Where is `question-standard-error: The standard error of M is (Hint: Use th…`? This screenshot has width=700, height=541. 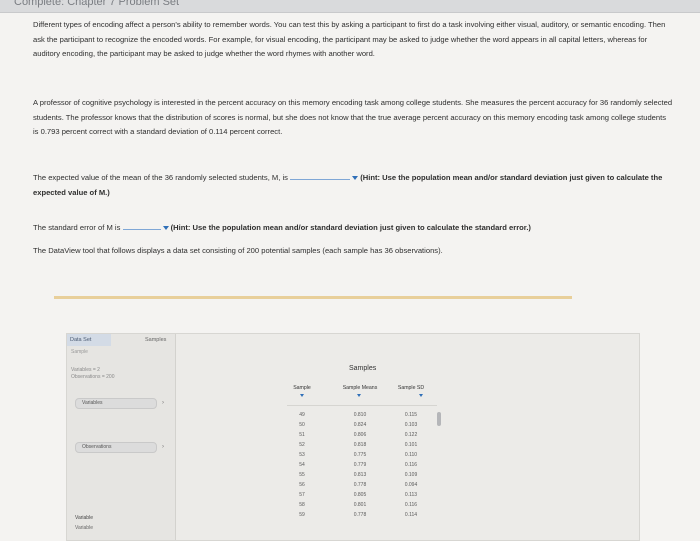
question-standard-error: The standard error of M is (Hint: Use th… is located at coordinates (353, 228).